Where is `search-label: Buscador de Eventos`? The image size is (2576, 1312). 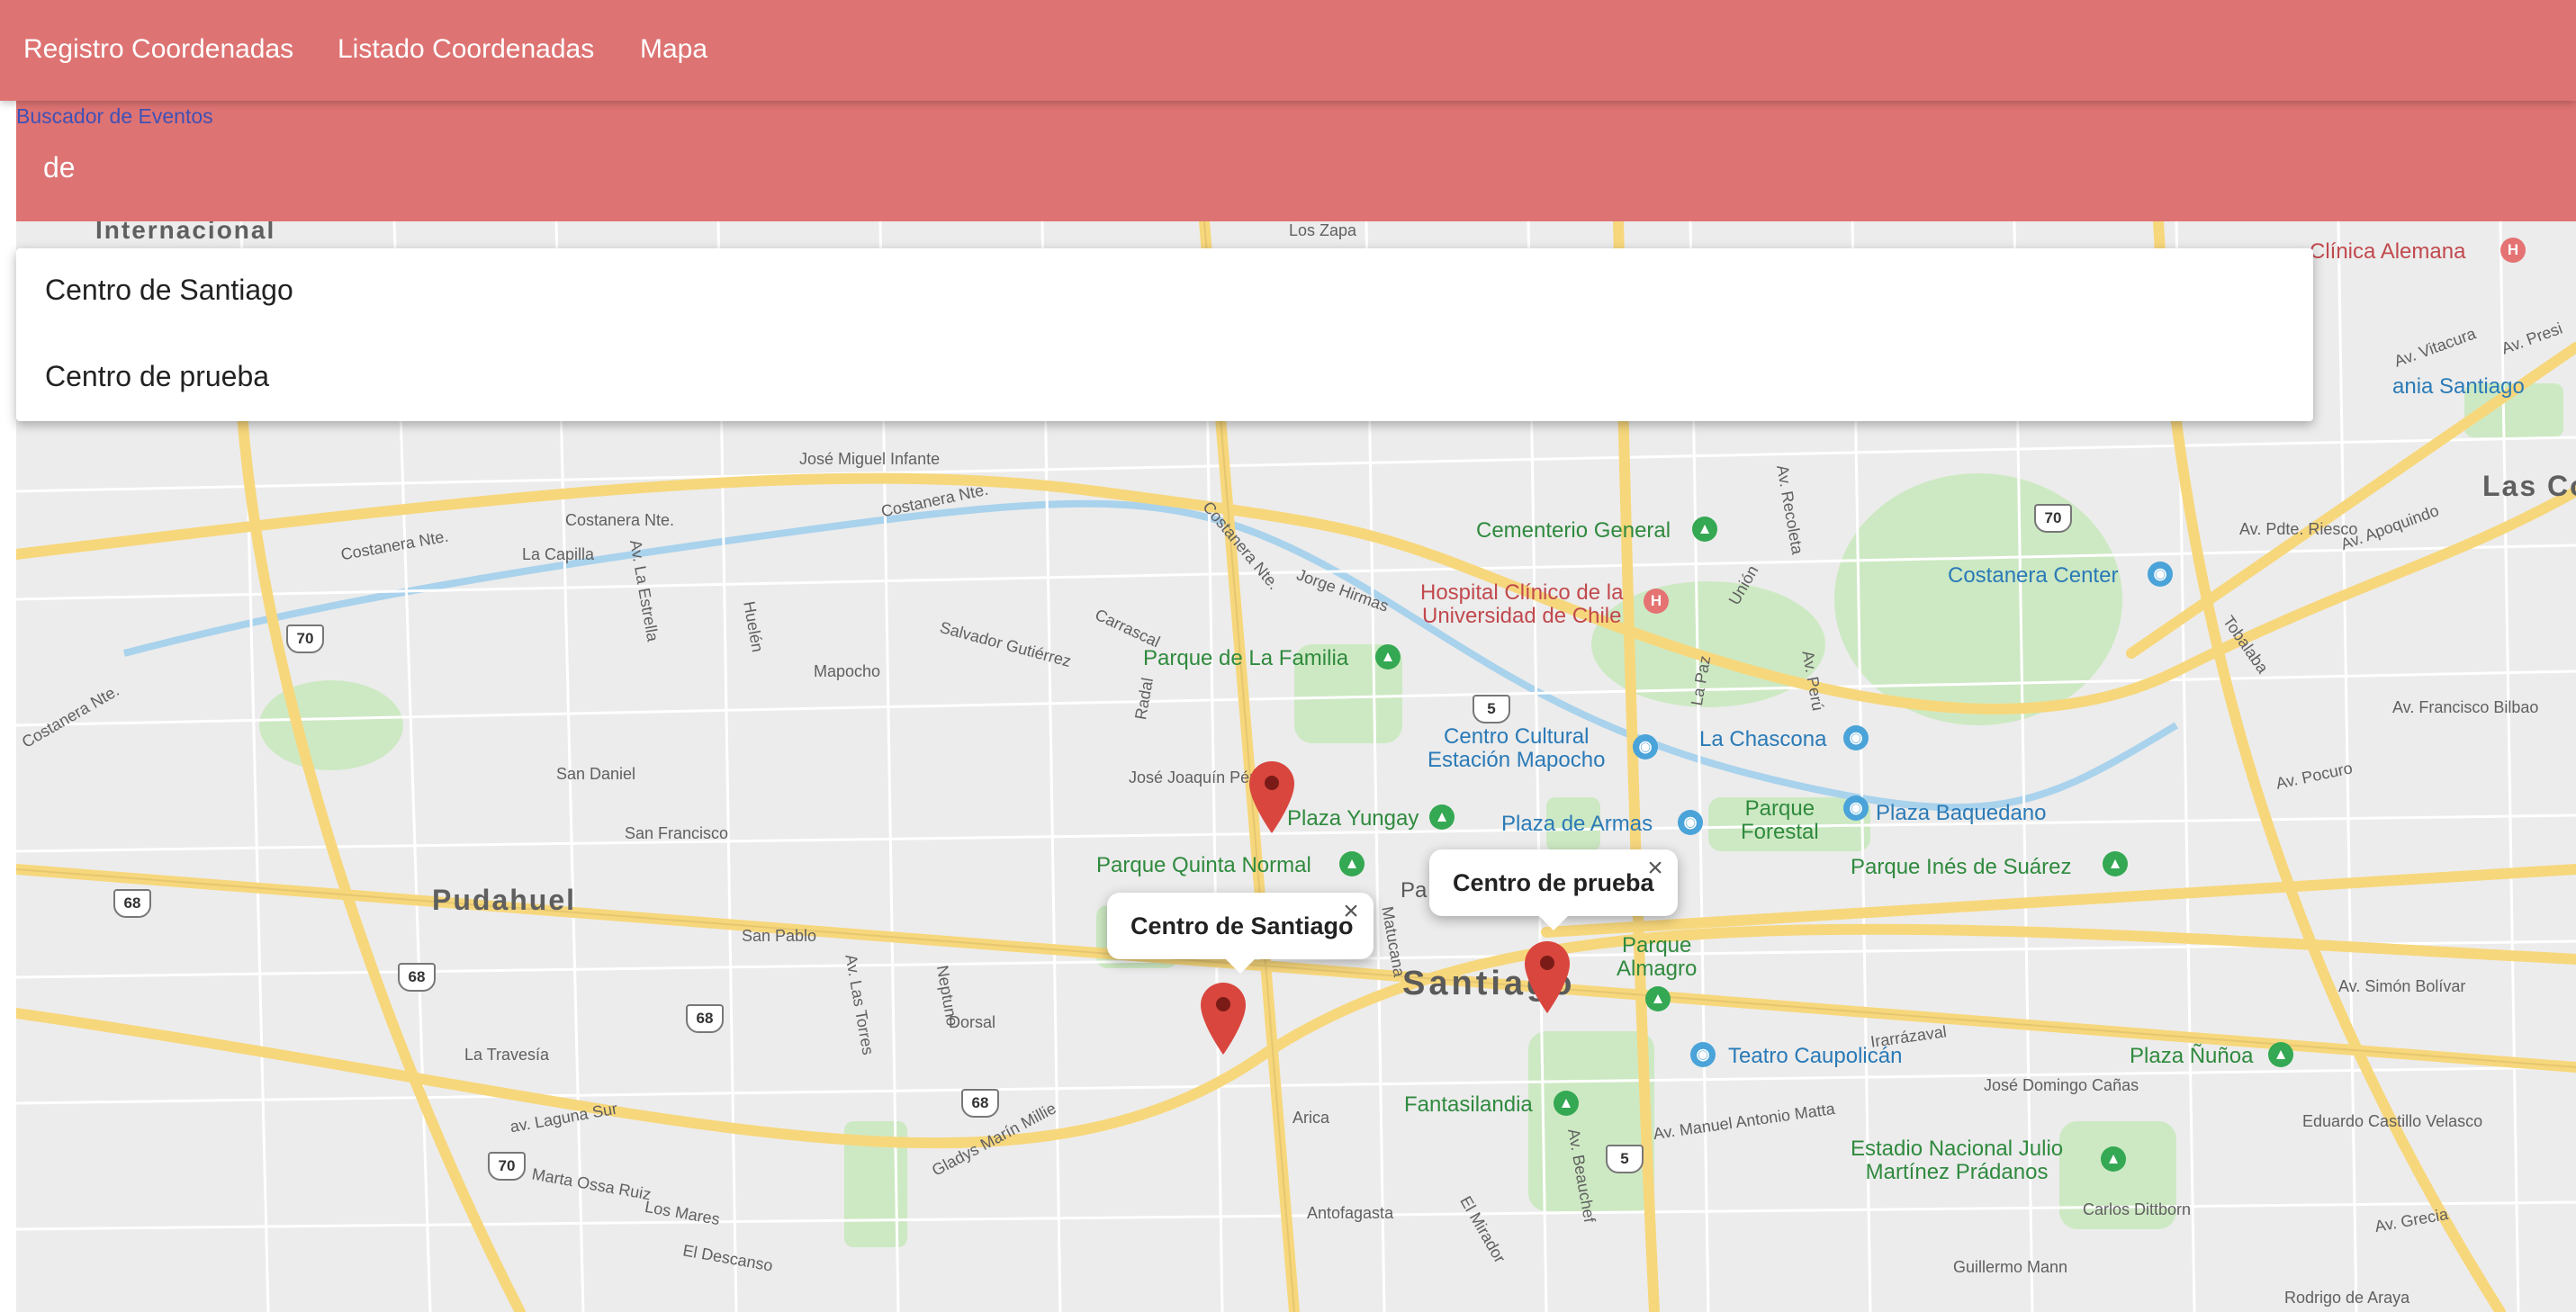
search-label: Buscador de Eventos is located at coordinates (114, 116).